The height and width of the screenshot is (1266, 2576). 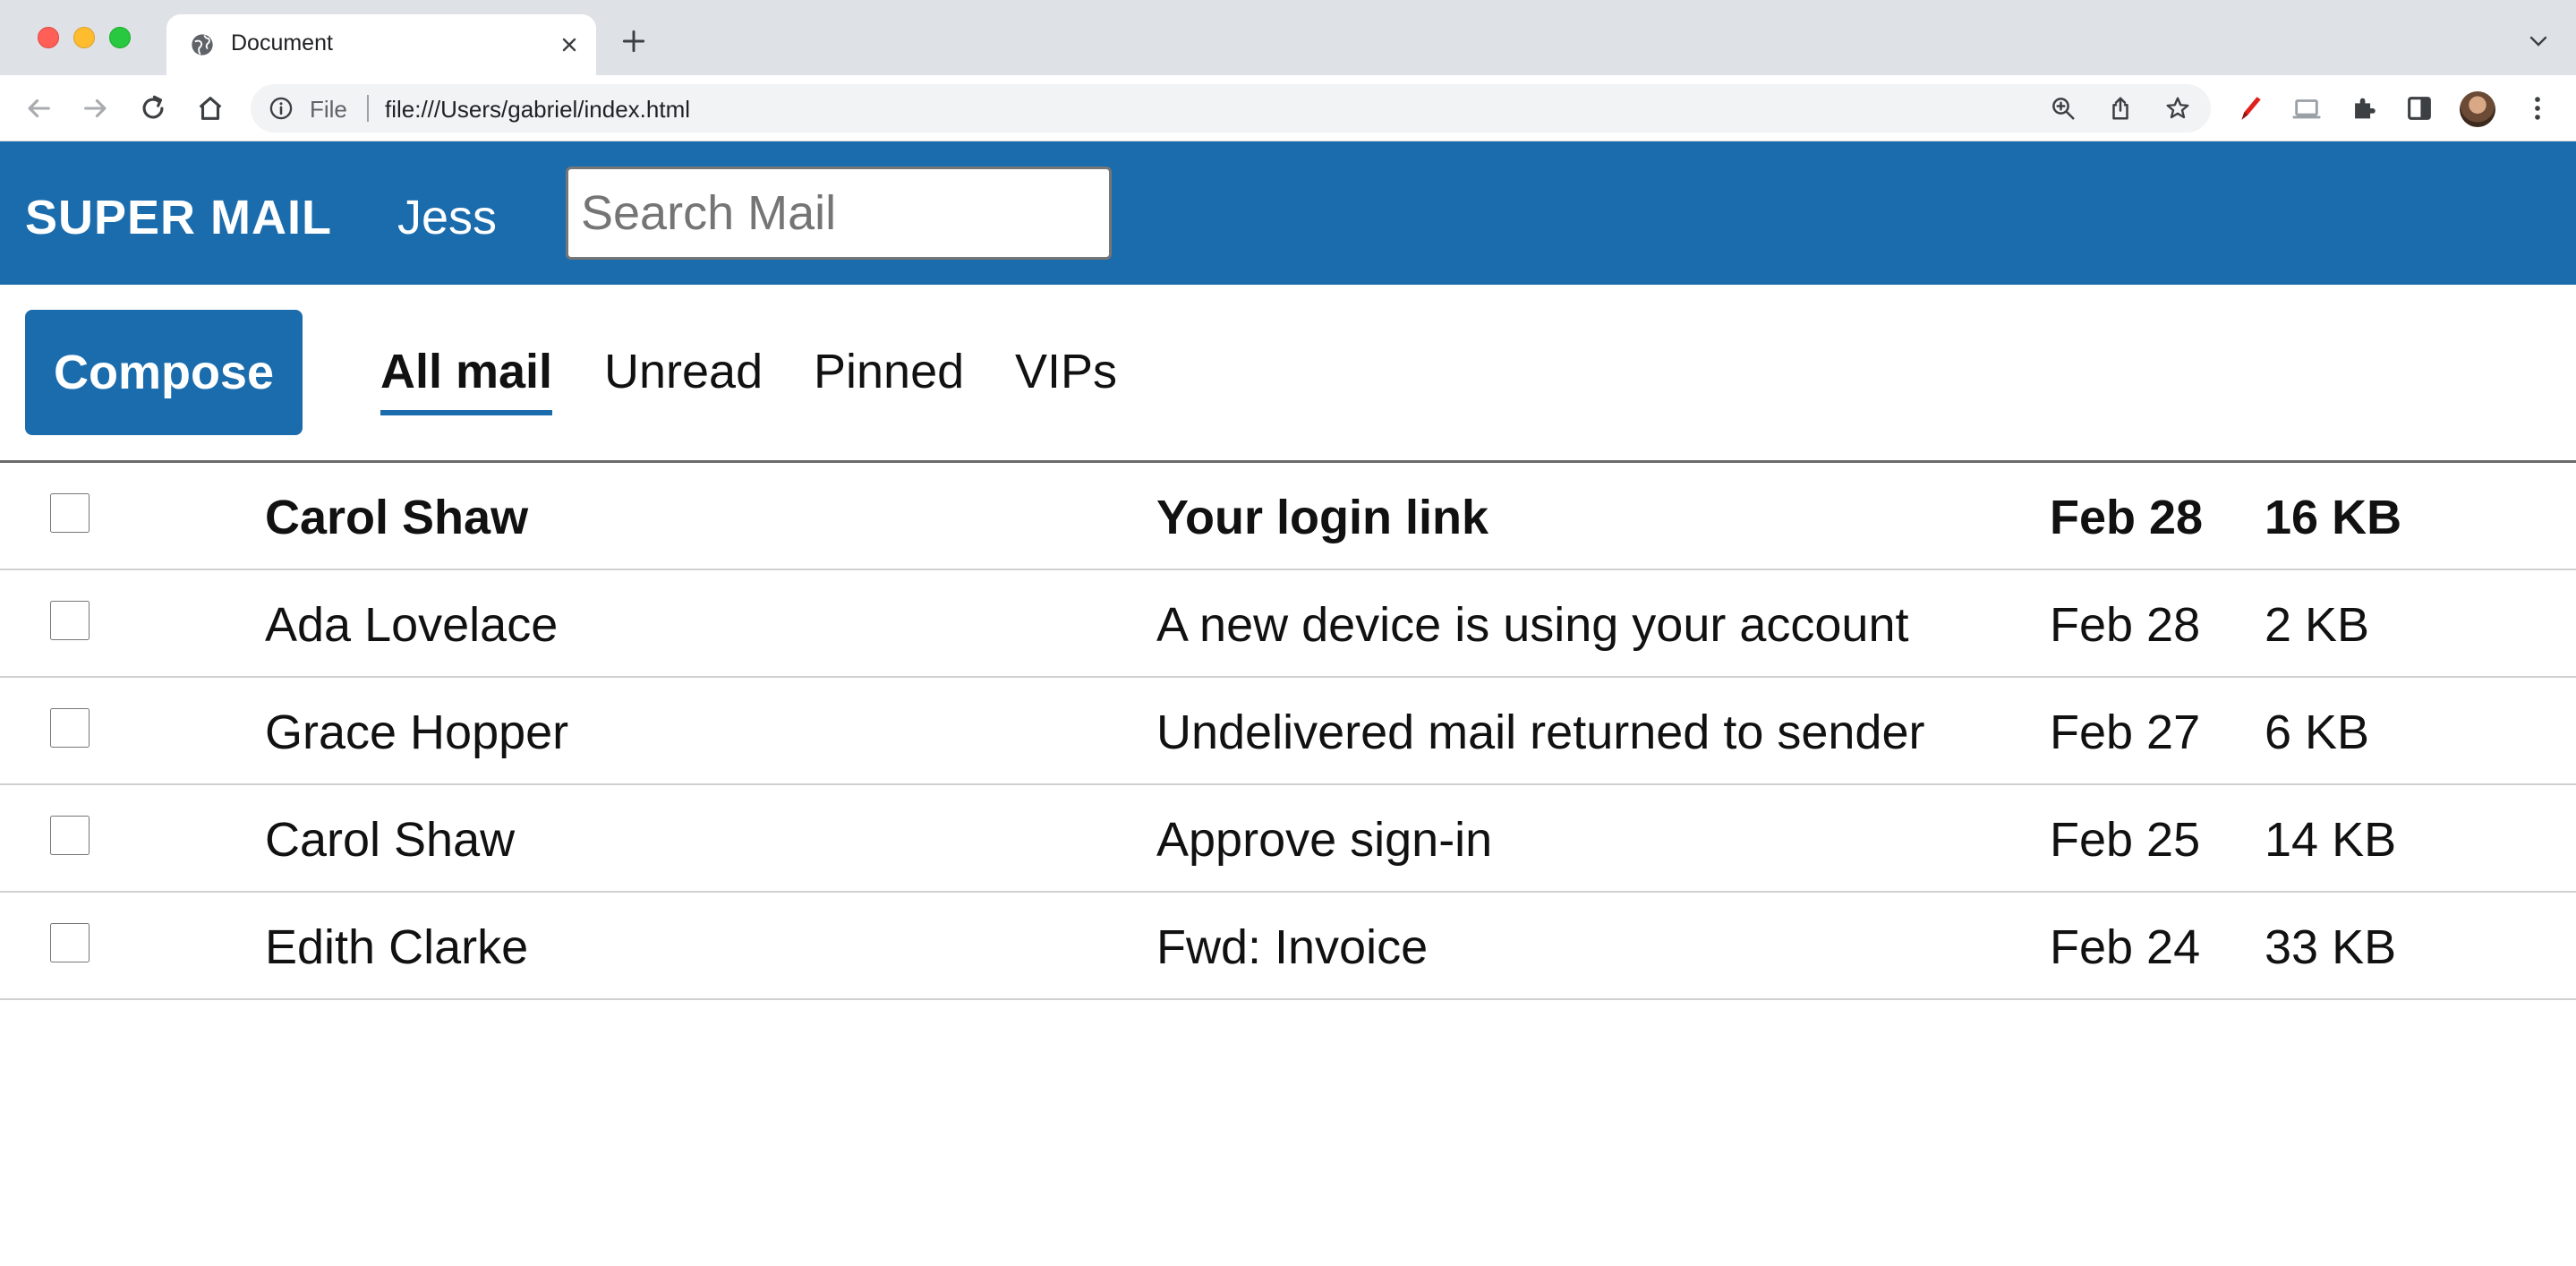 What do you see at coordinates (2537, 108) in the screenshot?
I see `more-options-icon` at bounding box center [2537, 108].